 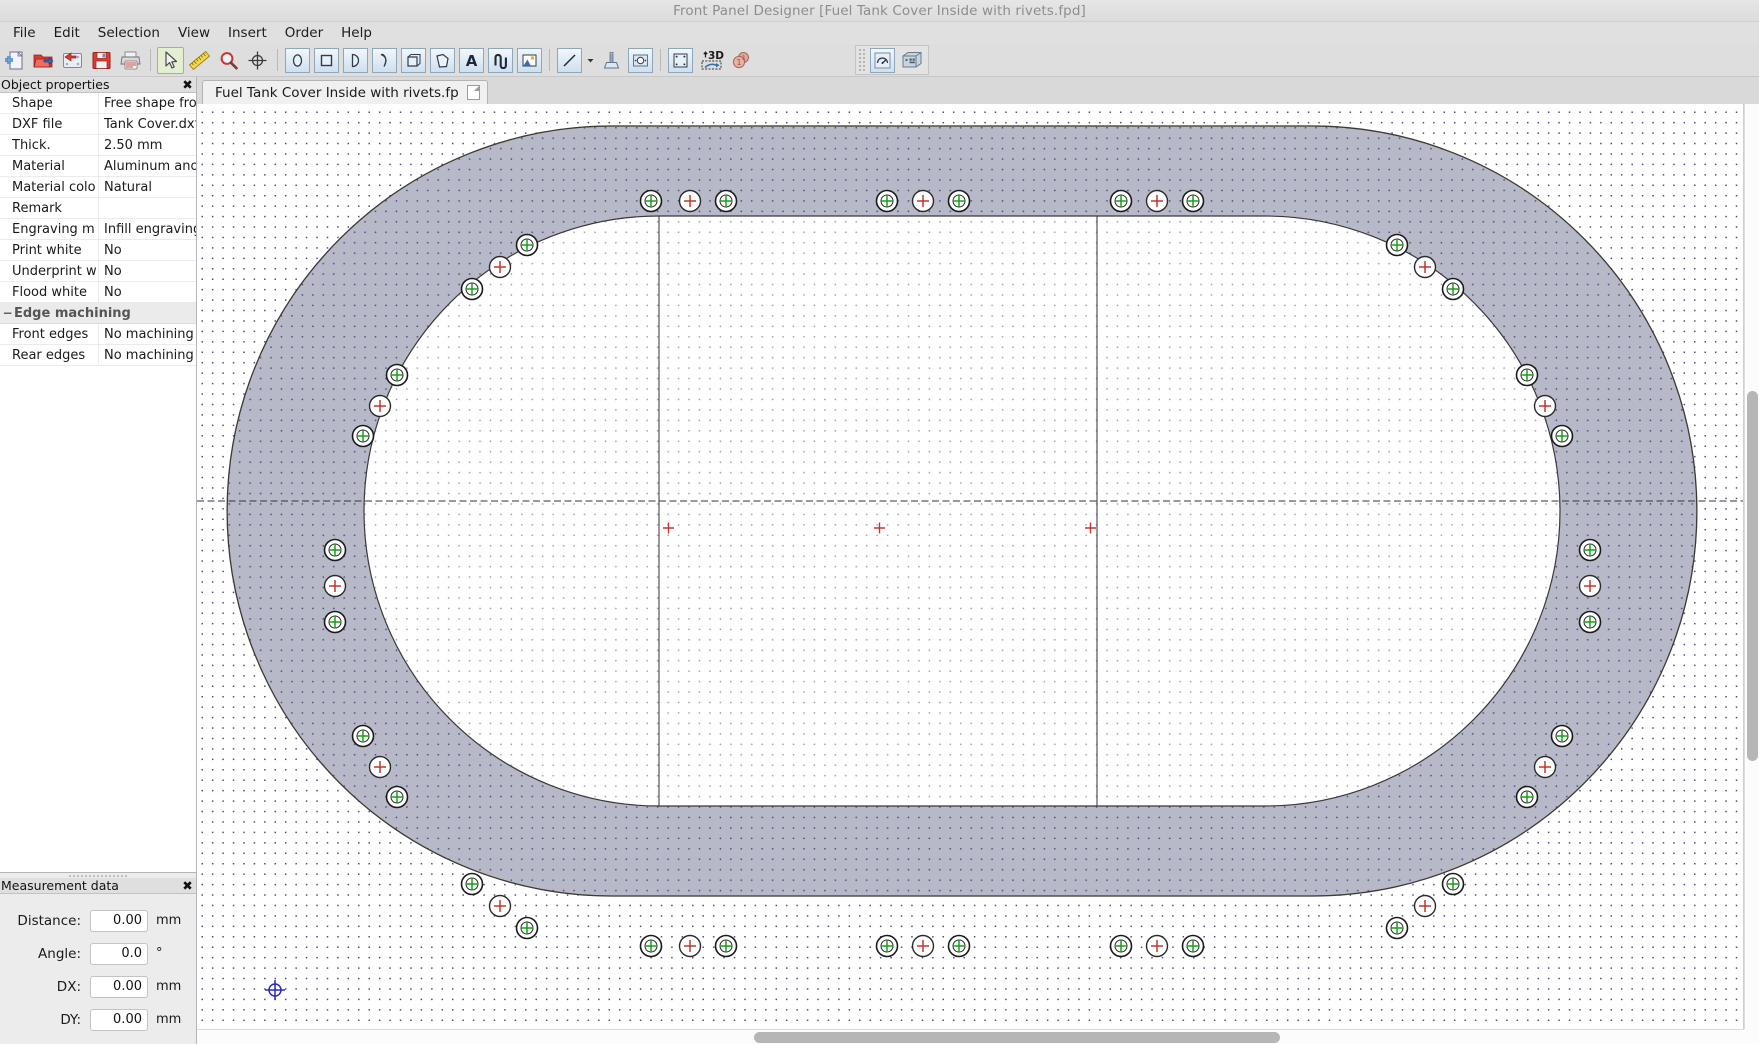 I want to click on property-key: Engraving m, so click(x=49, y=229).